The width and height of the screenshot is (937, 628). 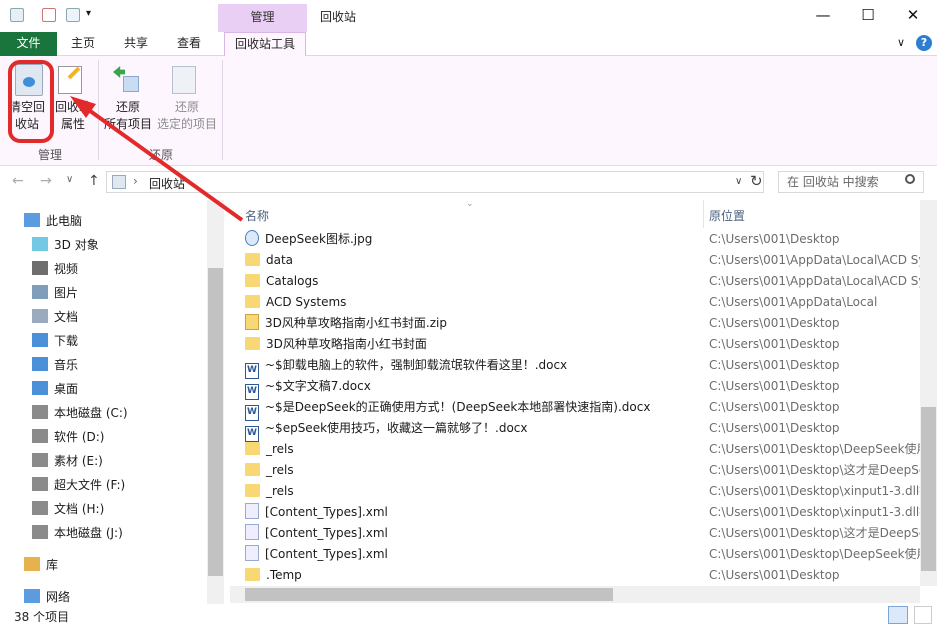 What do you see at coordinates (164, 164) in the screenshot?
I see `annotation-arrow-line` at bounding box center [164, 164].